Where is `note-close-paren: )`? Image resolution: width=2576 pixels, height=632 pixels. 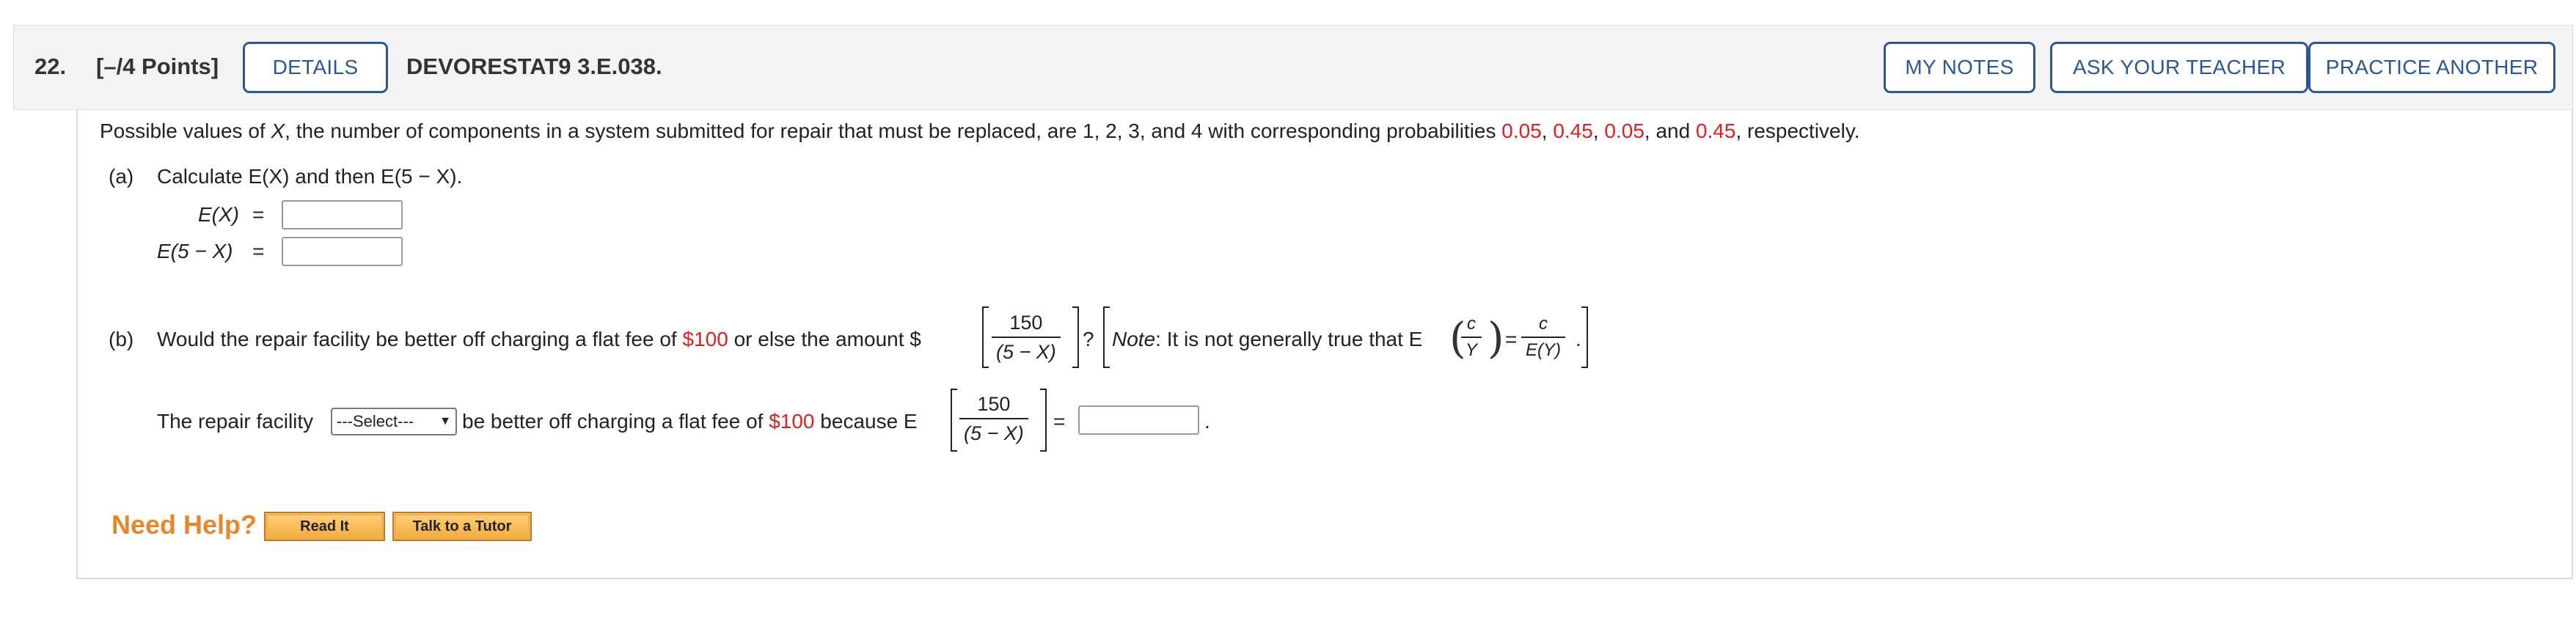 note-close-paren: ) is located at coordinates (1496, 338).